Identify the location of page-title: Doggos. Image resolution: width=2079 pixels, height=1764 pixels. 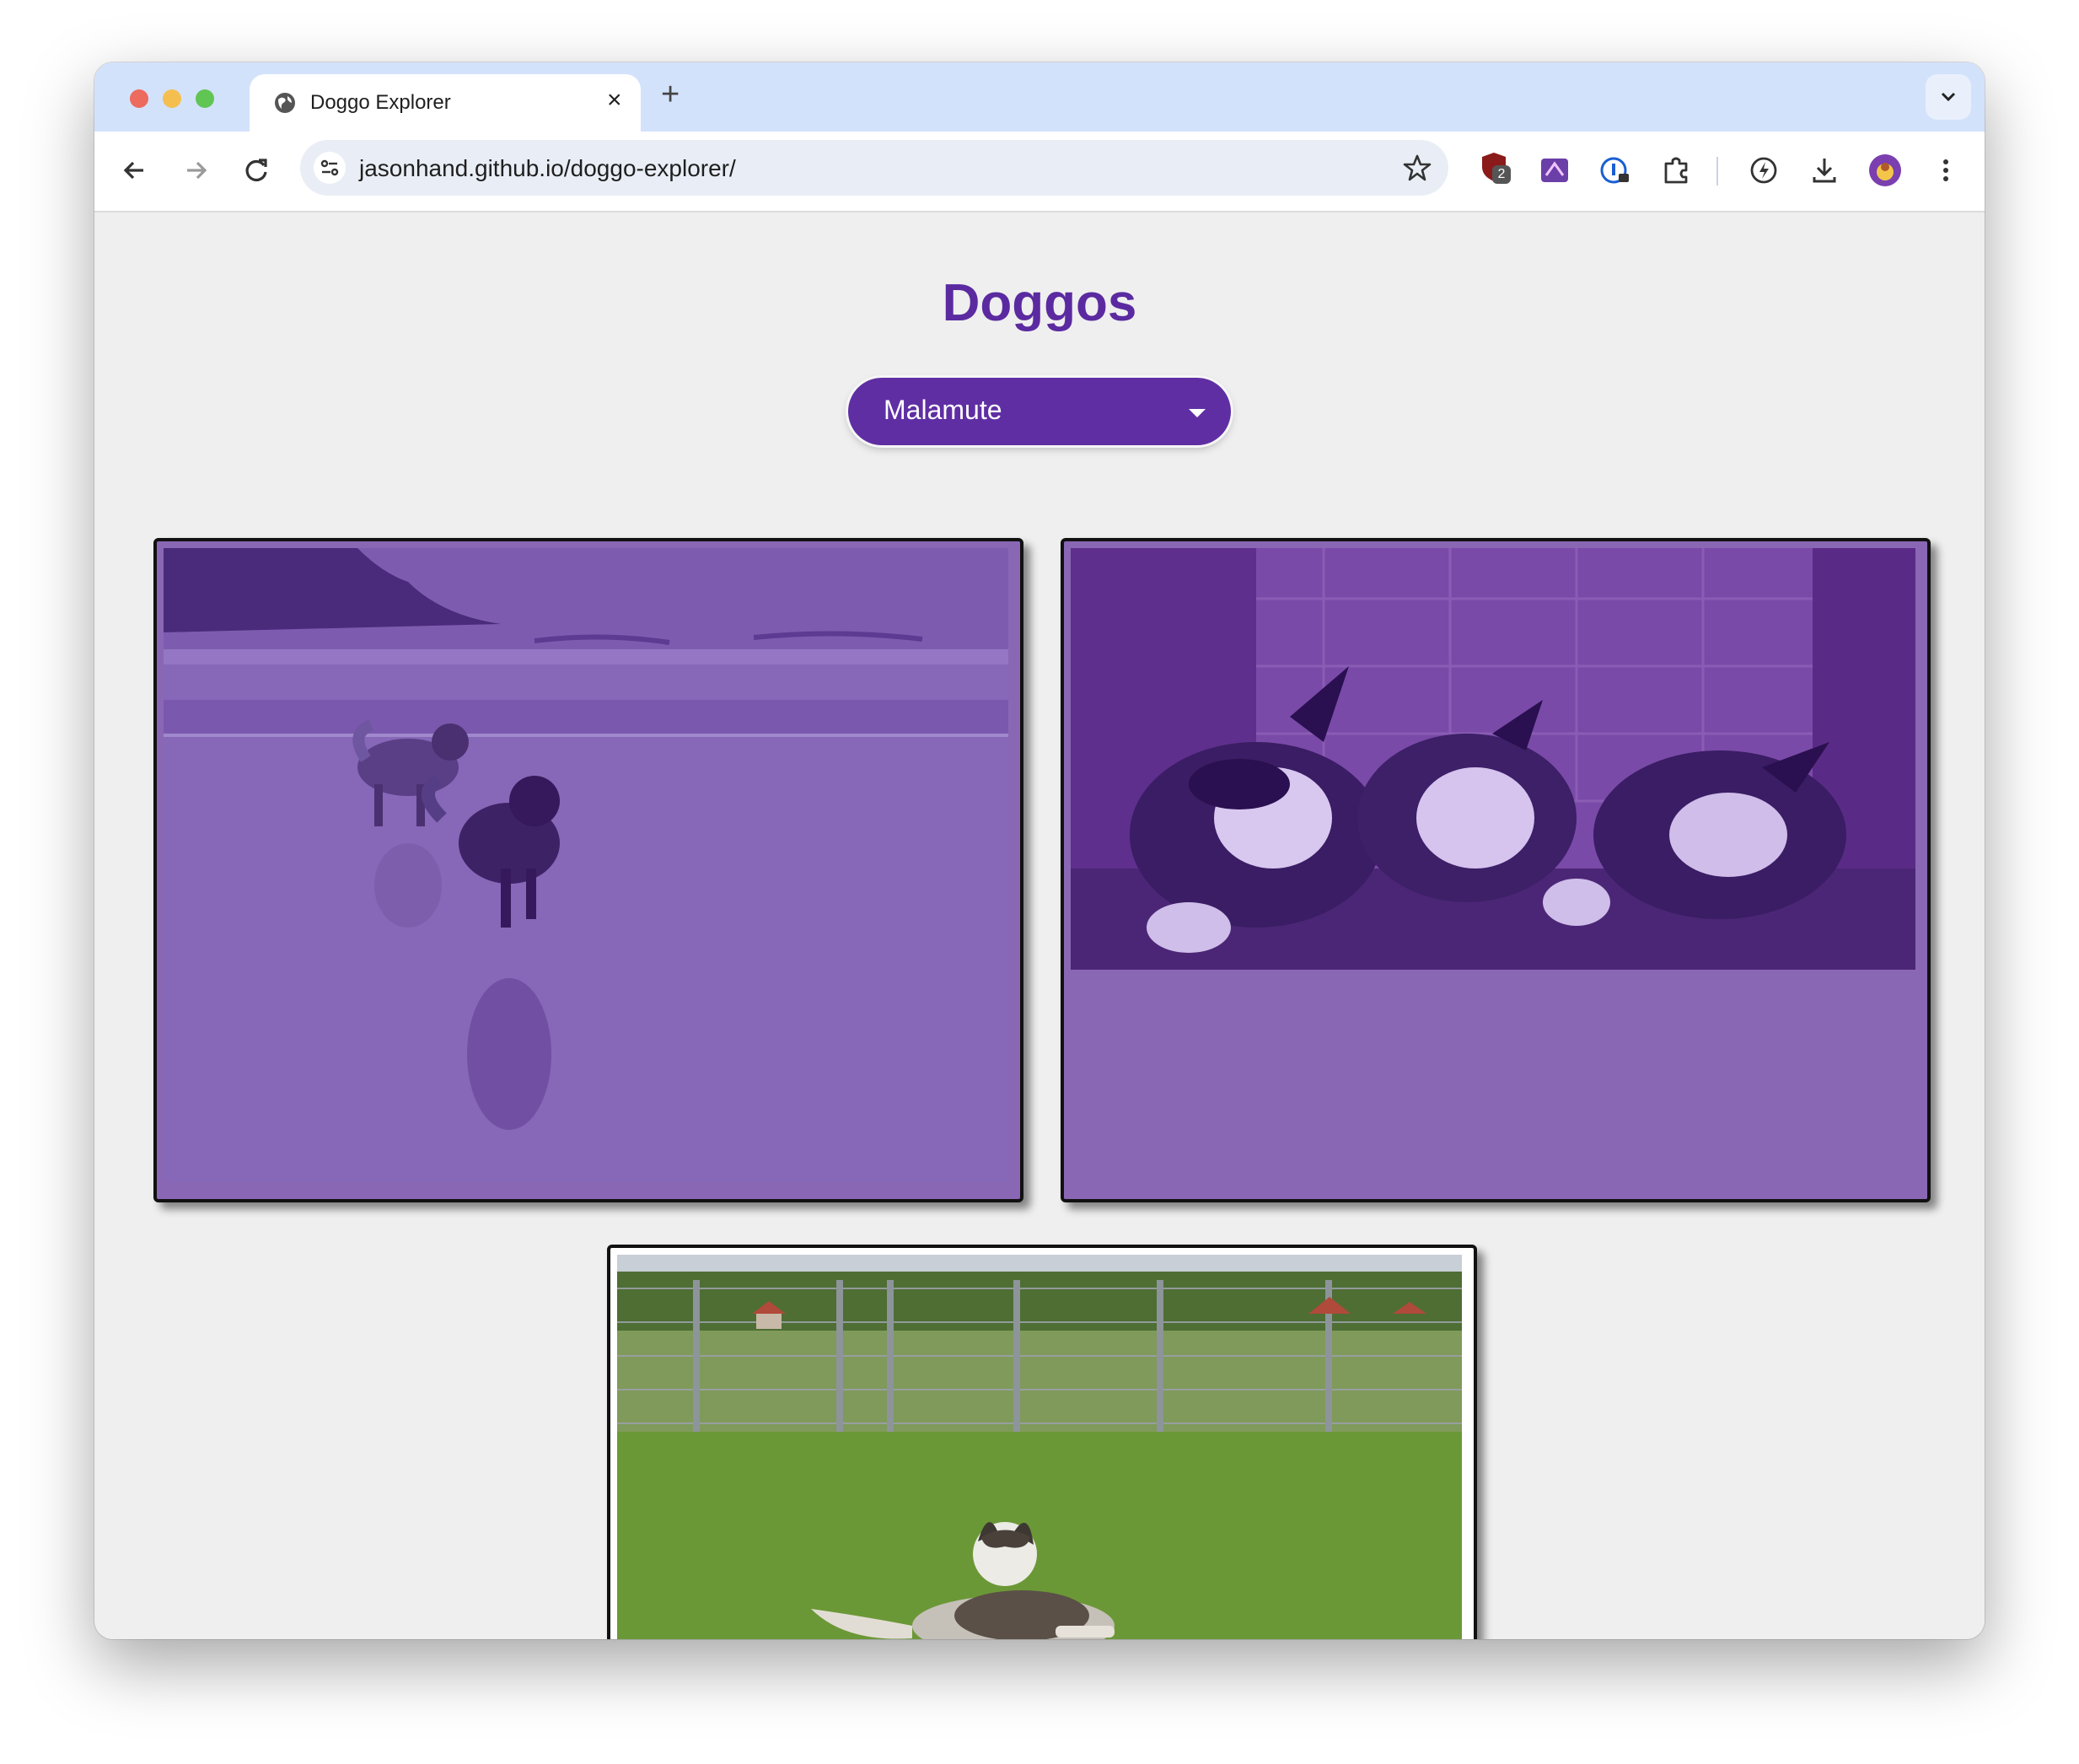
(1039, 303).